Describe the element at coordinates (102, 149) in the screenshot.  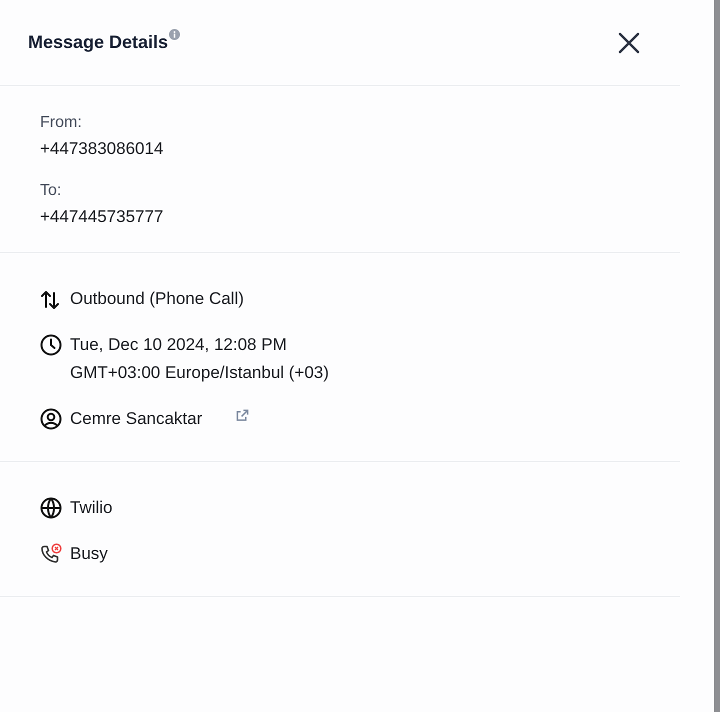
I see `field-value: +447383086014` at that location.